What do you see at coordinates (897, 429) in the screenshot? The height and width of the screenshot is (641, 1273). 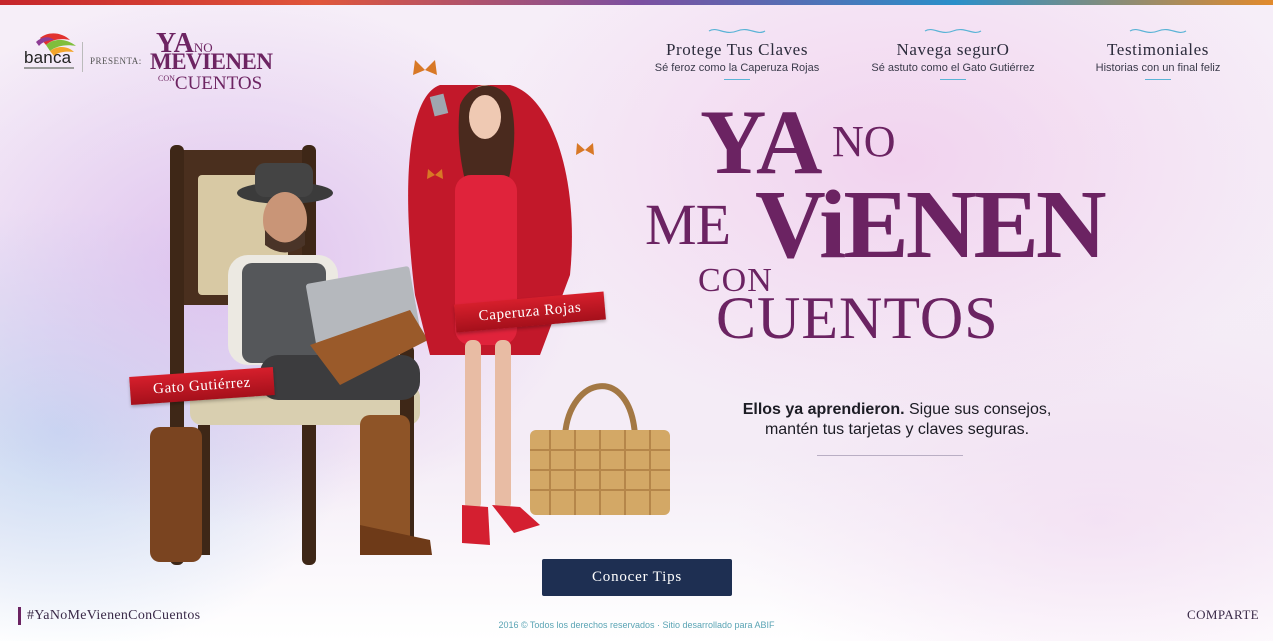 I see `tagline-line2: mantén tus tarjetas y claves seguras.` at bounding box center [897, 429].